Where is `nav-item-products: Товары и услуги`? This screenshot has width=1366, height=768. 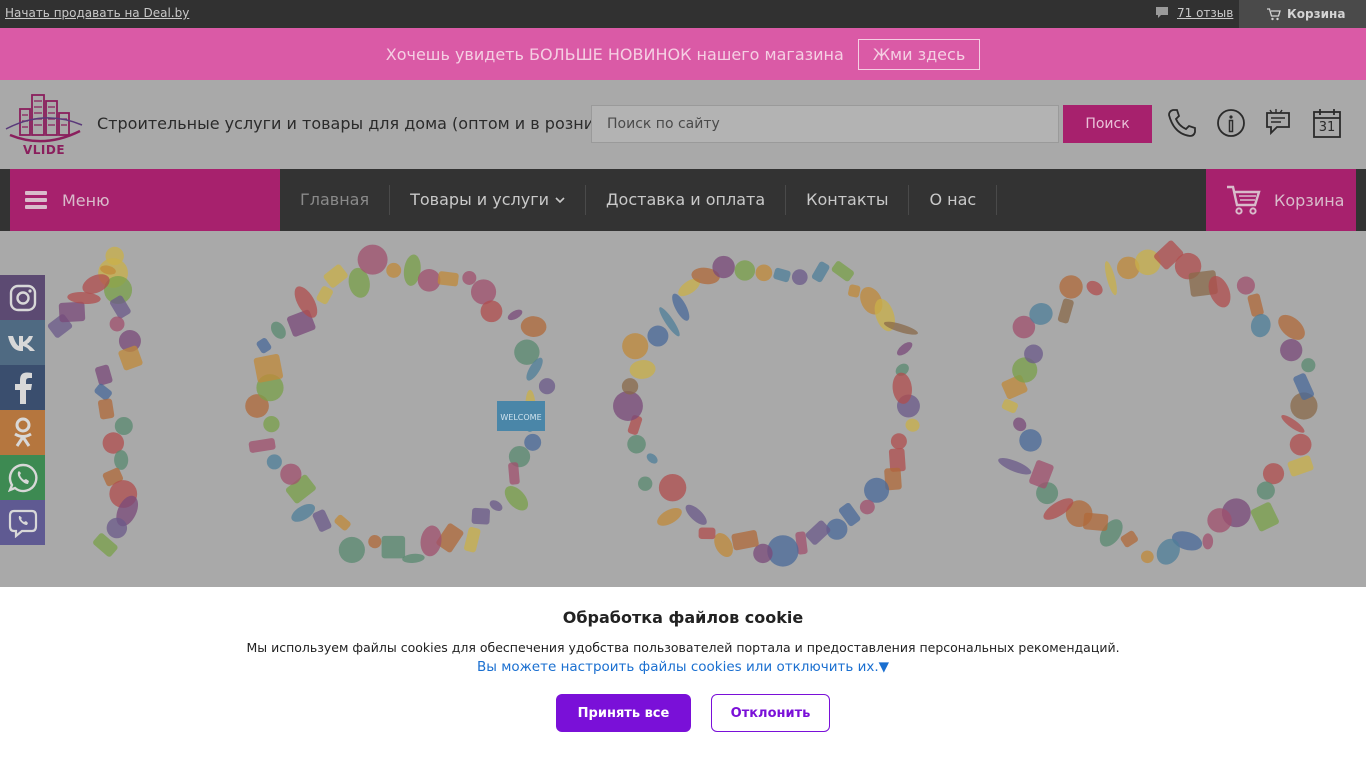
nav-item-products: Товары и услуги is located at coordinates (488, 200).